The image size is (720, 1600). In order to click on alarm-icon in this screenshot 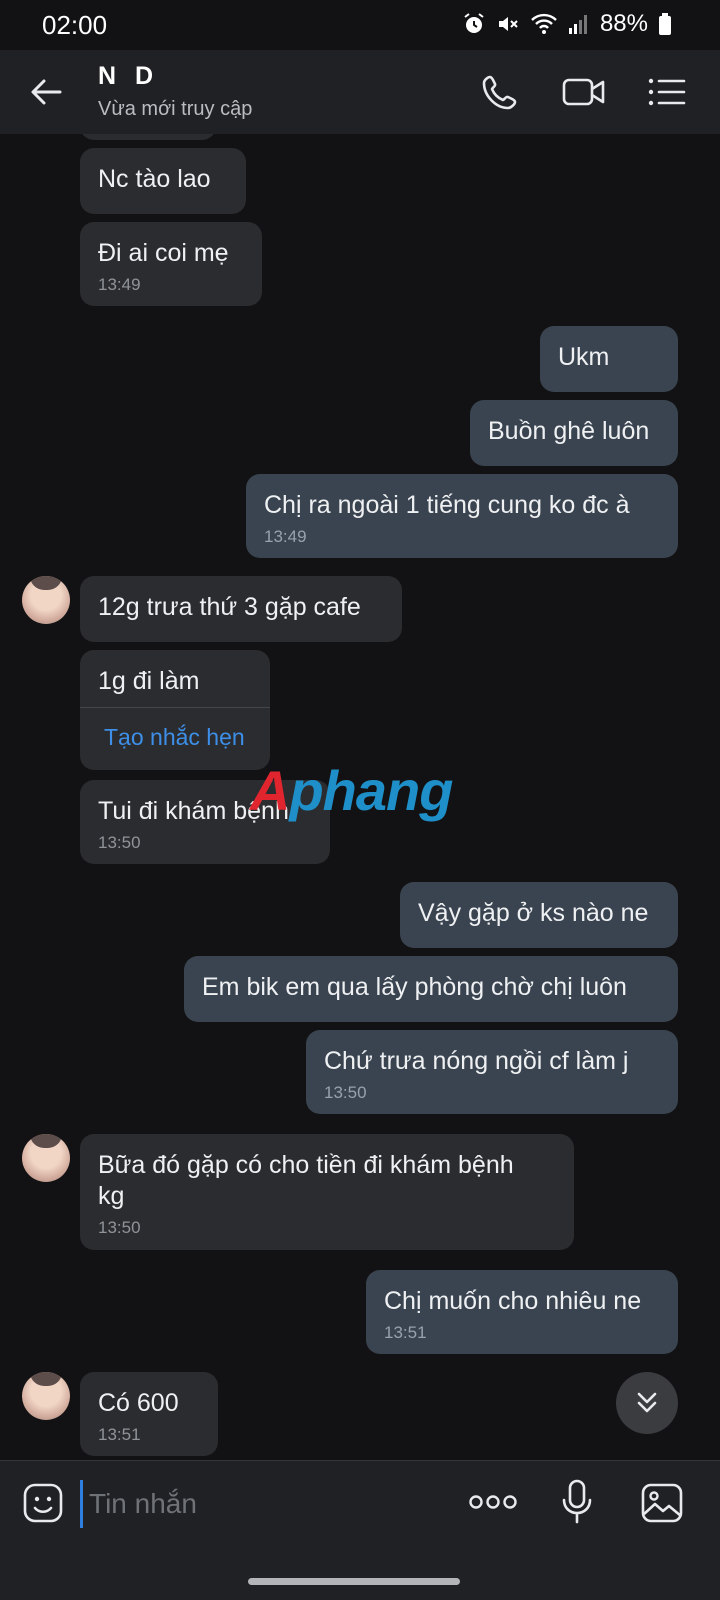, I will do `click(474, 23)`.